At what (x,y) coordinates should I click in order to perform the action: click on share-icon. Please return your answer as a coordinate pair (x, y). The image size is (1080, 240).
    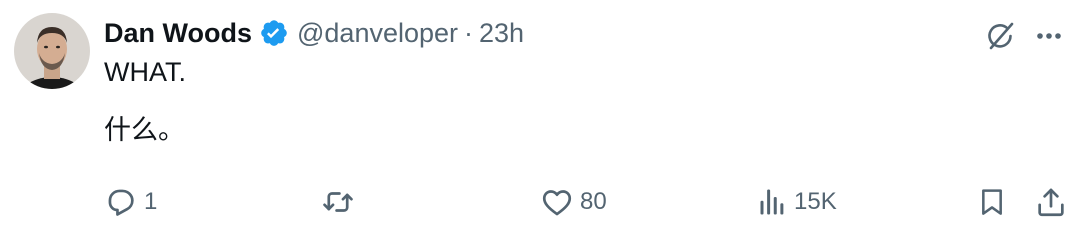
    Looking at the image, I should click on (1051, 202).